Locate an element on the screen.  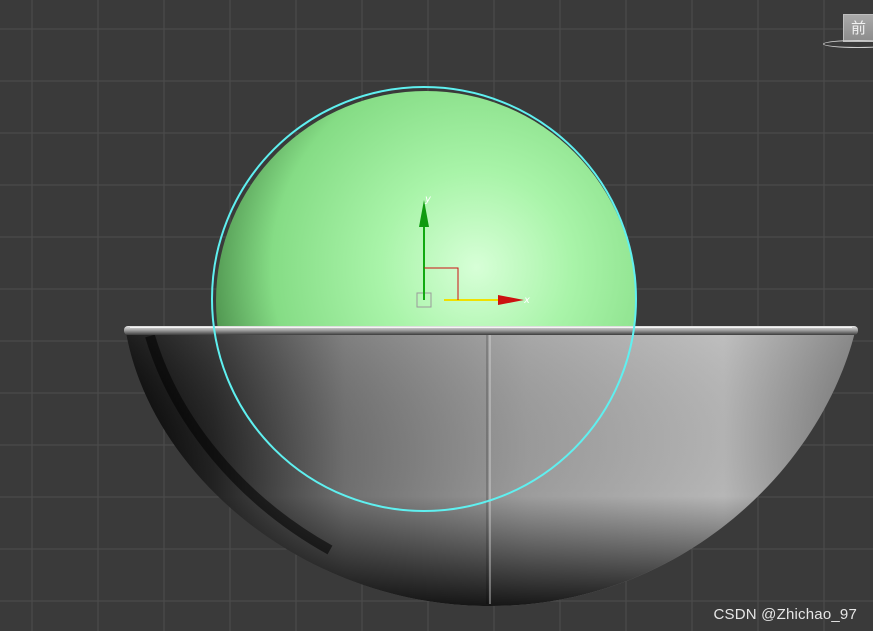
viewcube-front-face: 前 is located at coordinates (858, 28).